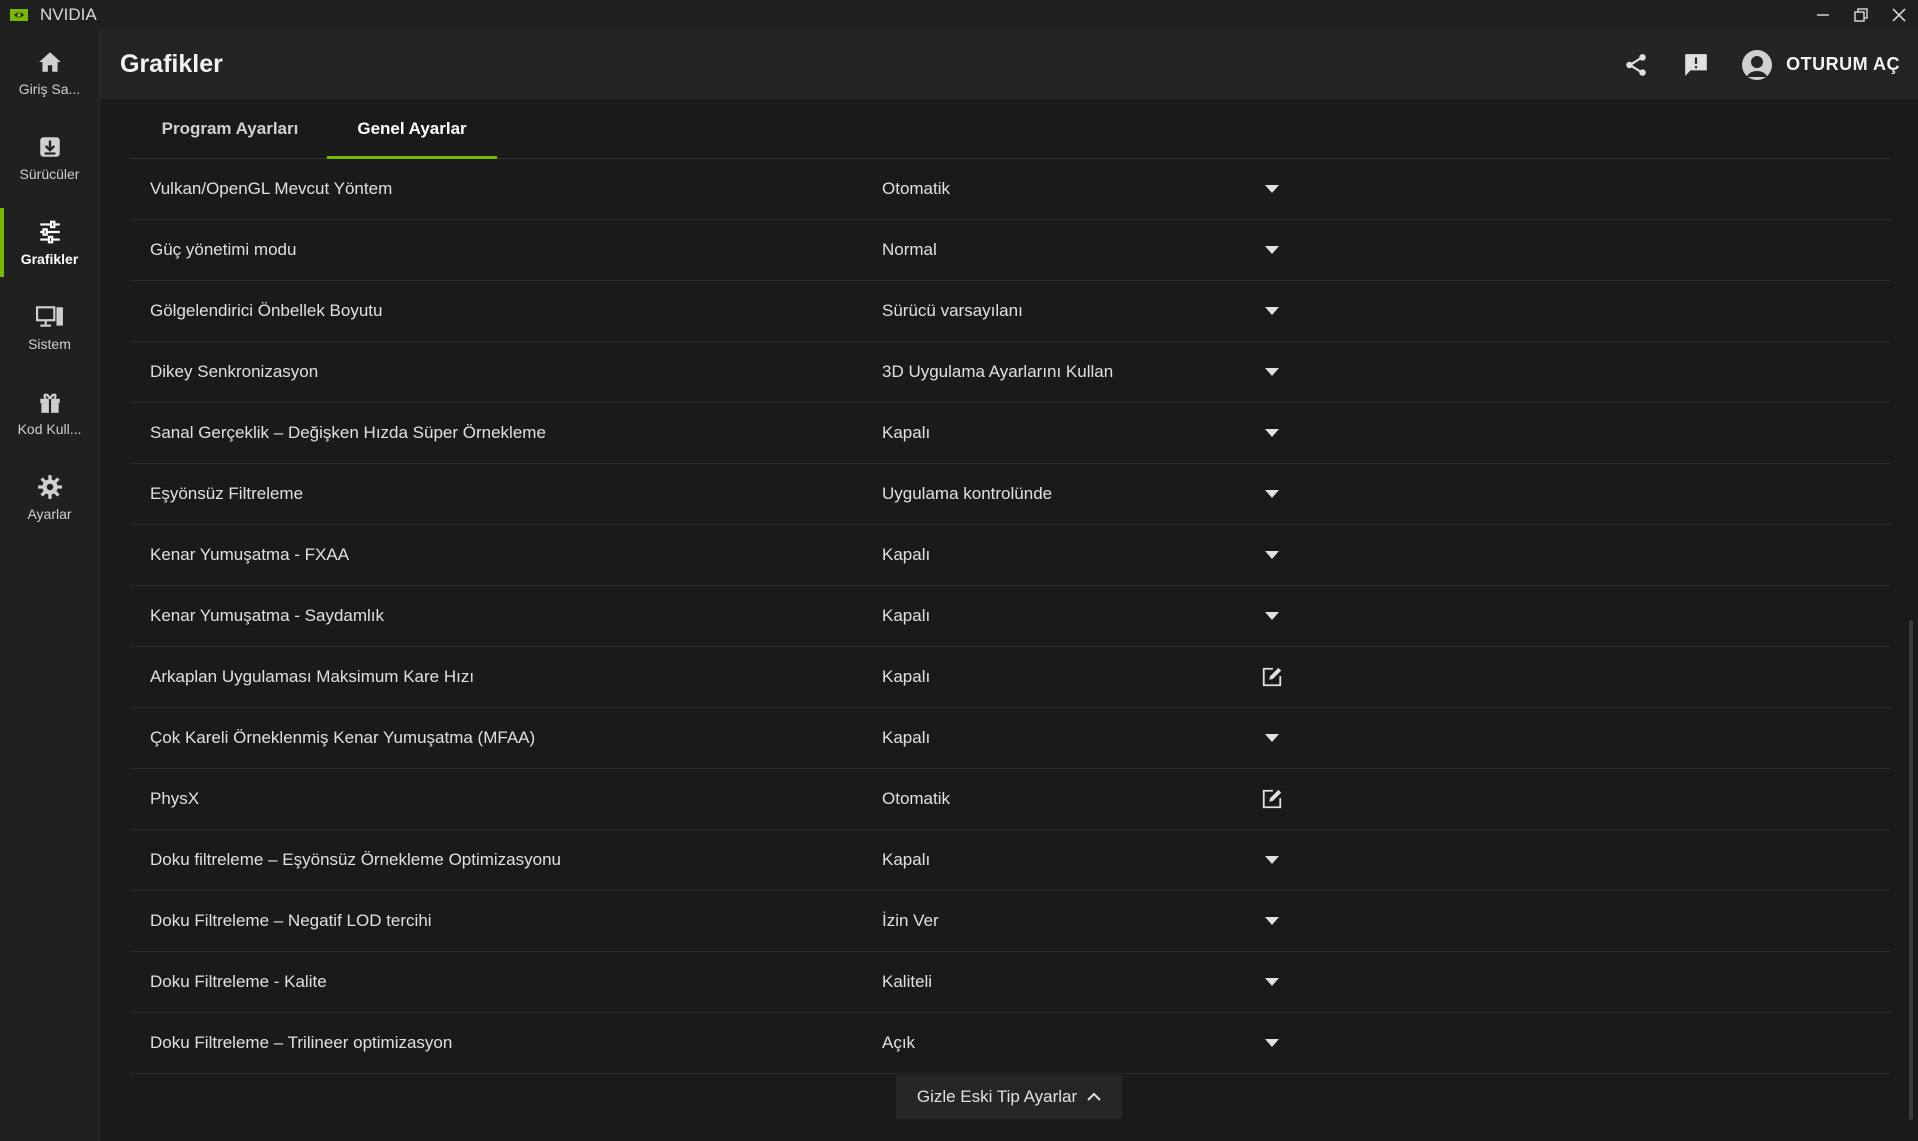  I want to click on setting-value: İzin Ver, so click(910, 921).